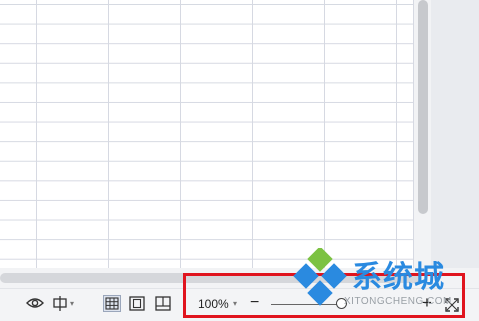  What do you see at coordinates (60, 303) in the screenshot?
I see `crosshair-icon` at bounding box center [60, 303].